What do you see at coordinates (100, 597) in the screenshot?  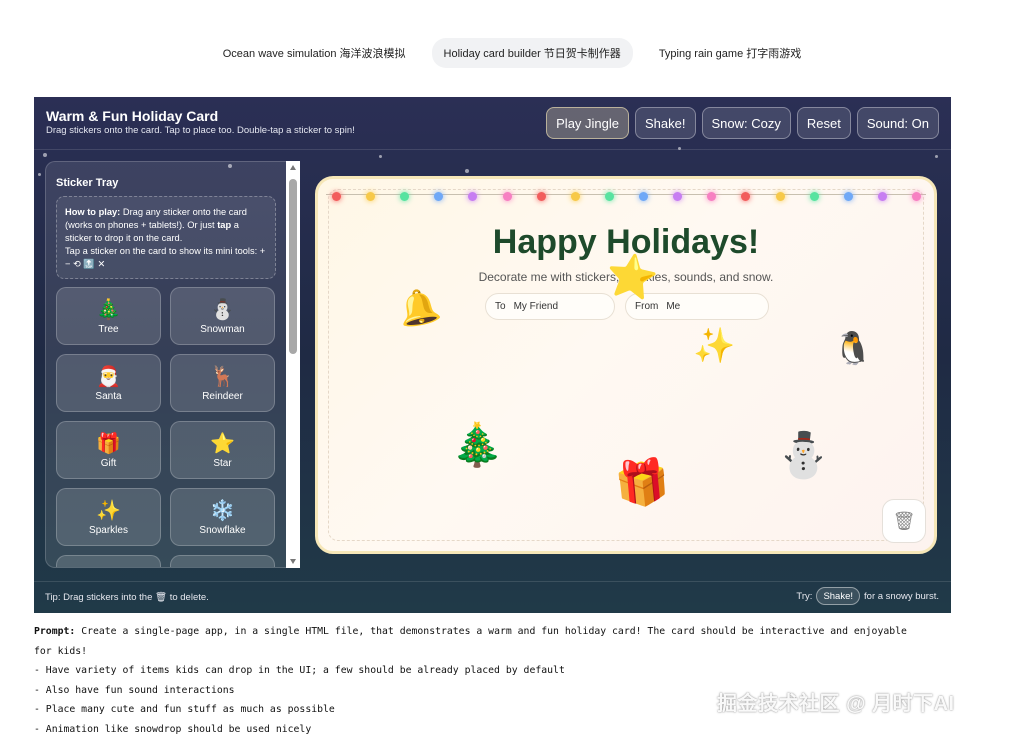 I see `tip-text-pre: Tip: Drag stickers into the` at bounding box center [100, 597].